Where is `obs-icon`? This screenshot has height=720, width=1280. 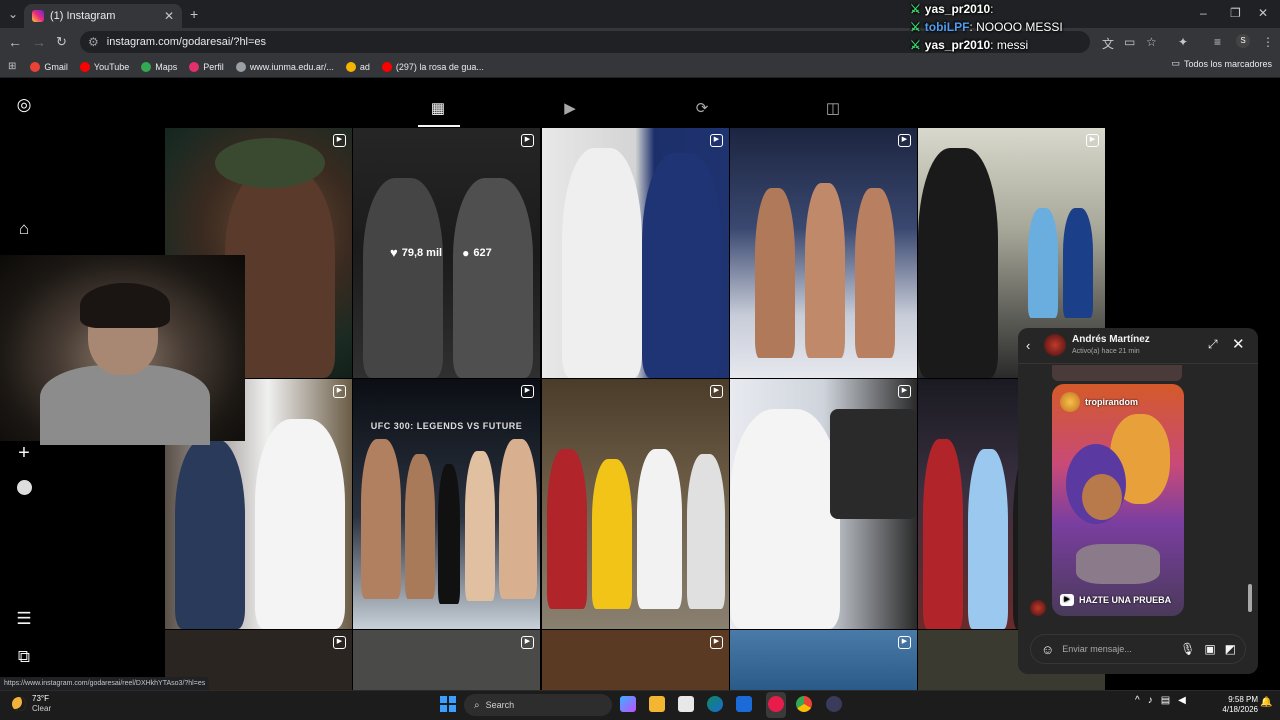 obs-icon is located at coordinates (834, 704).